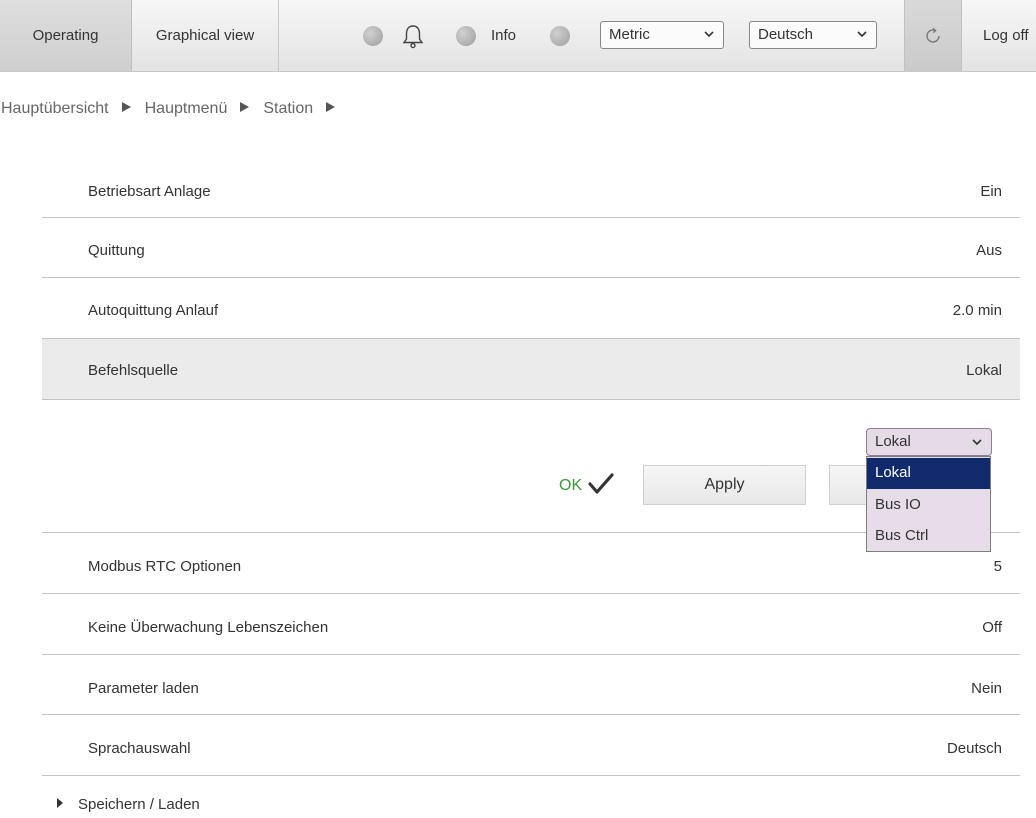  I want to click on language-select: Deutsch, so click(813, 35).